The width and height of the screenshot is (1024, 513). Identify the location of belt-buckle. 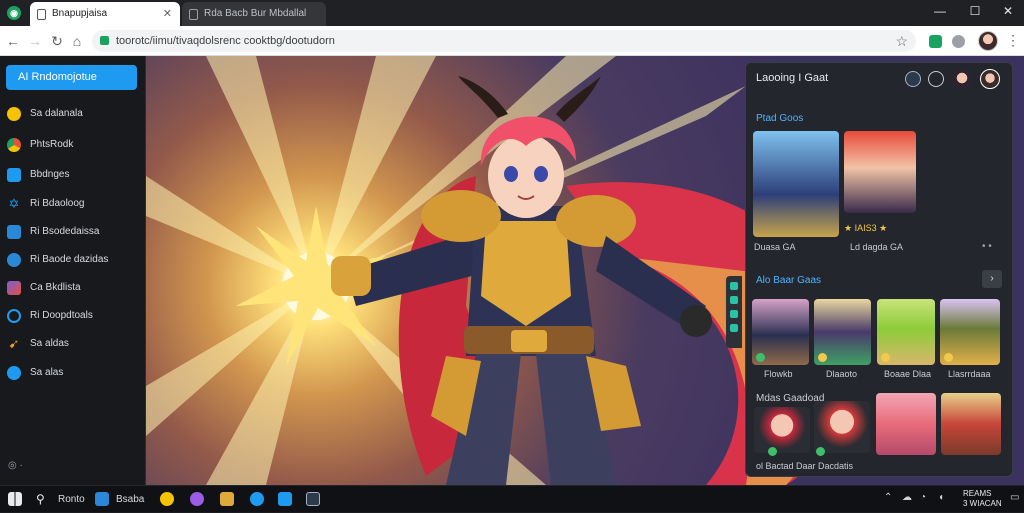
(529, 341).